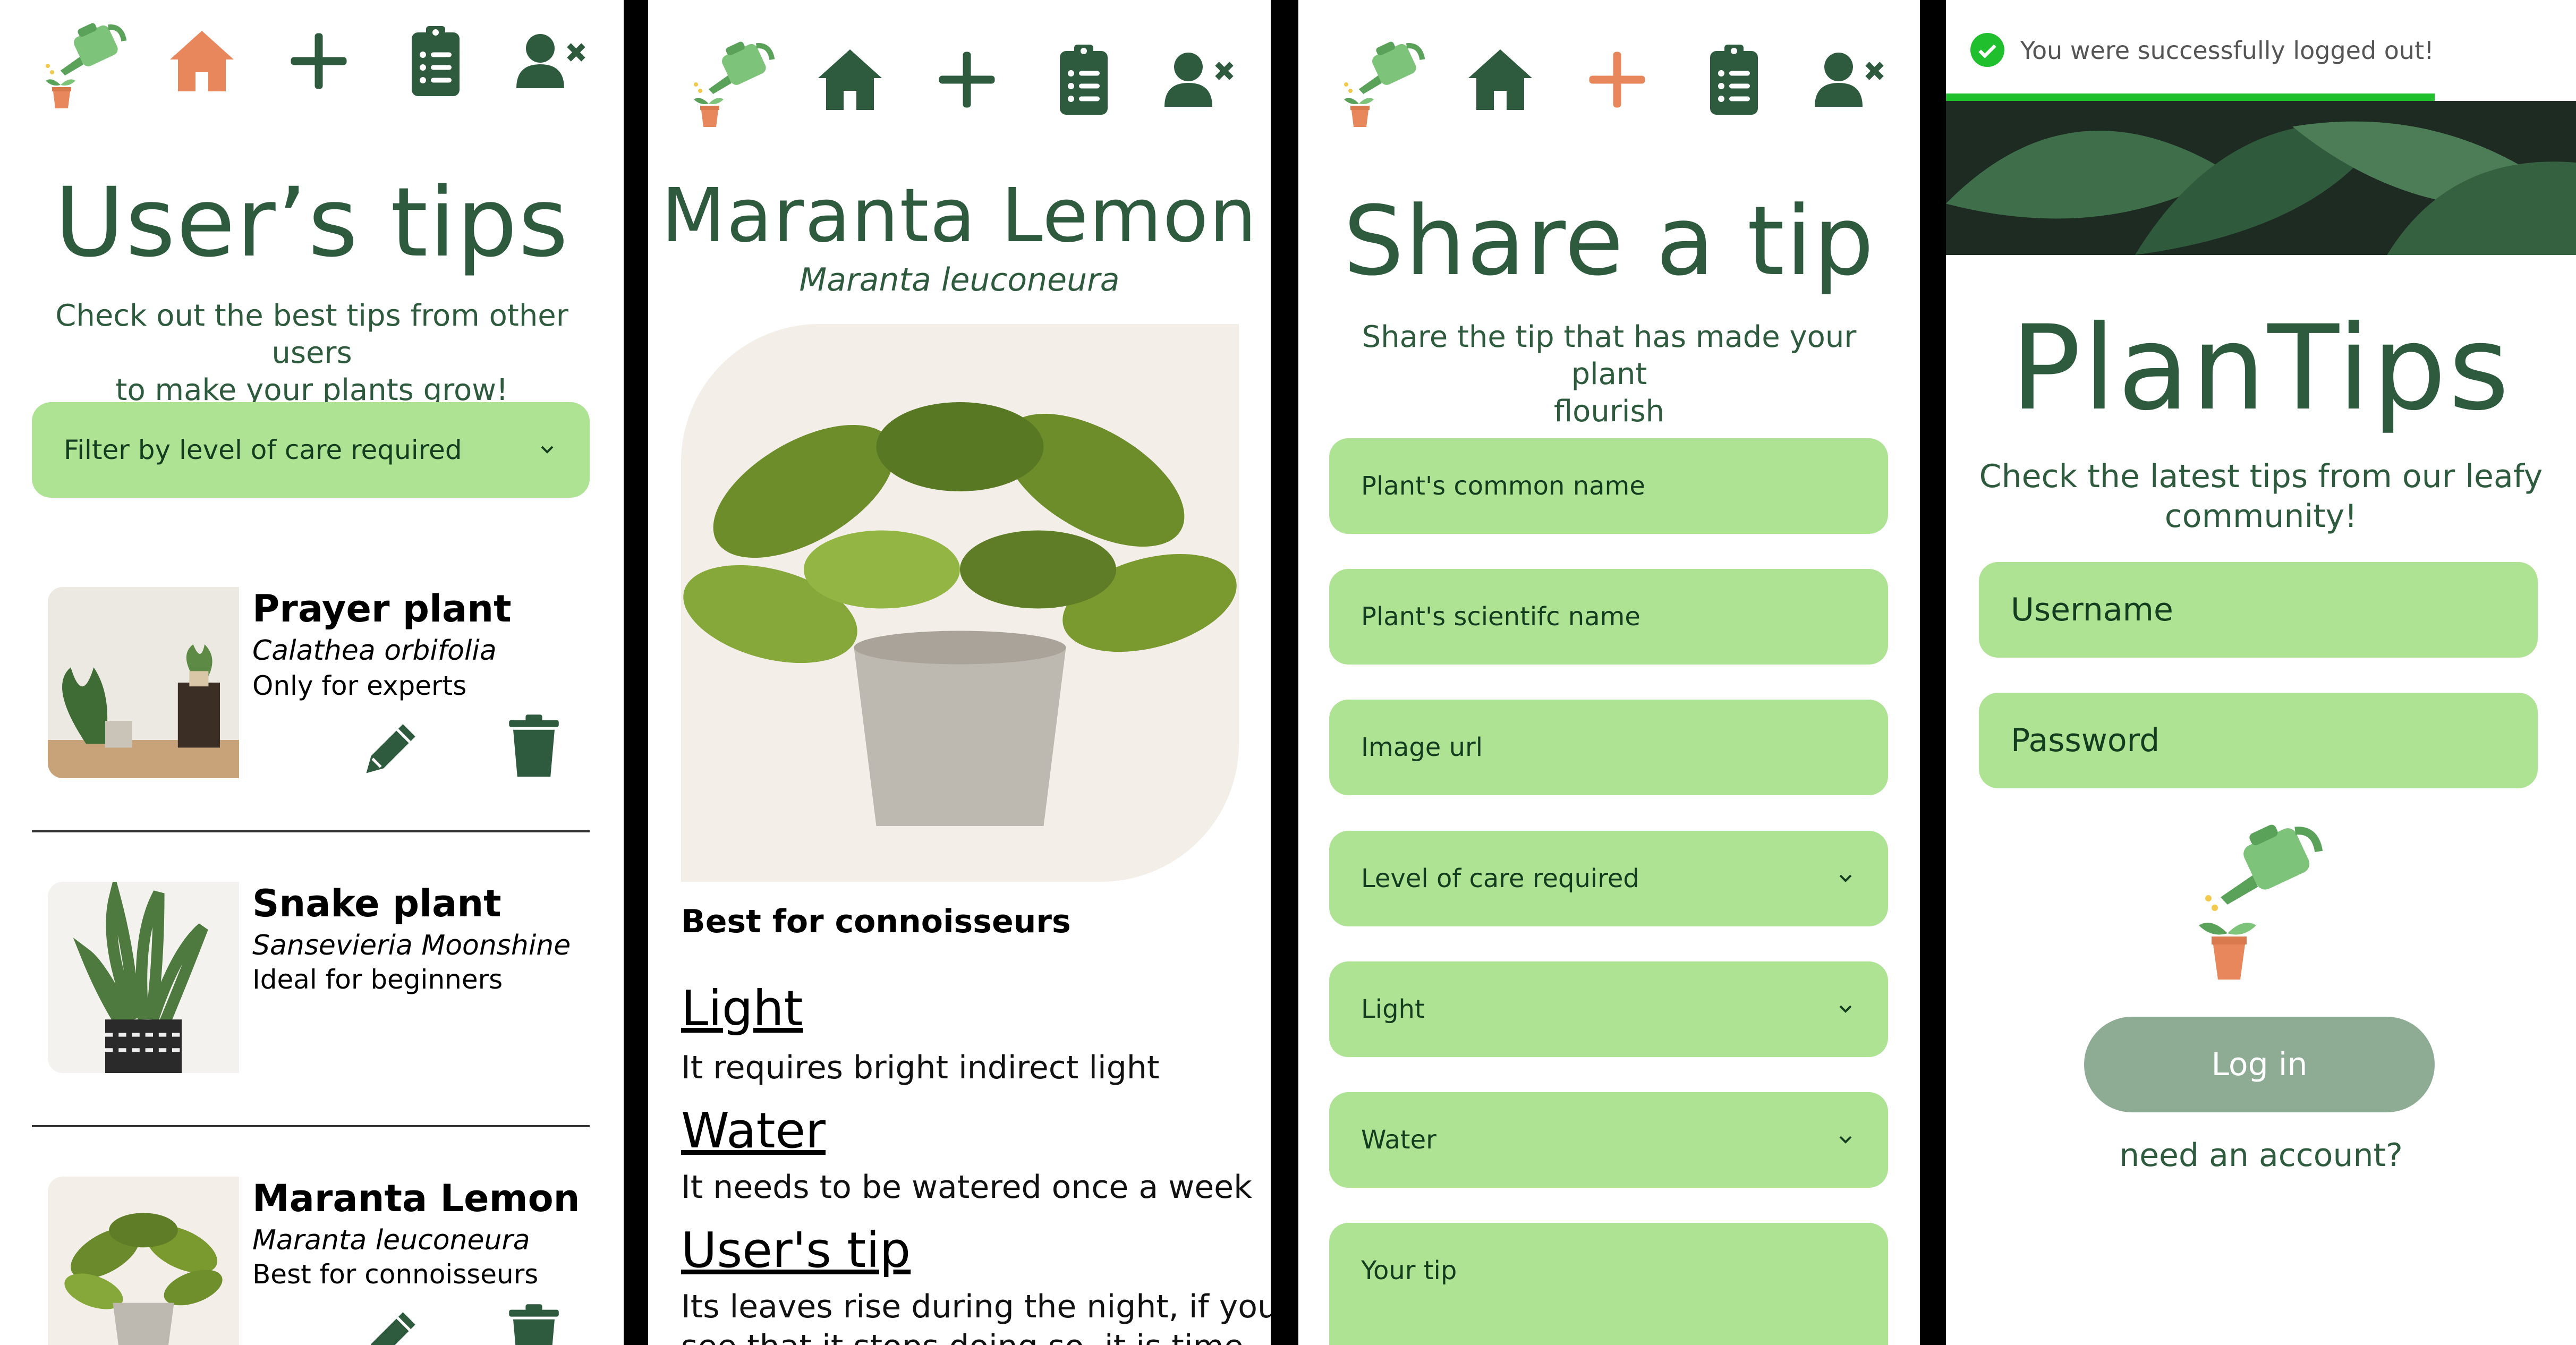  Describe the element at coordinates (962, 1337) in the screenshot. I see `user-tip-text: see that it stops doing so, it is time` at that location.